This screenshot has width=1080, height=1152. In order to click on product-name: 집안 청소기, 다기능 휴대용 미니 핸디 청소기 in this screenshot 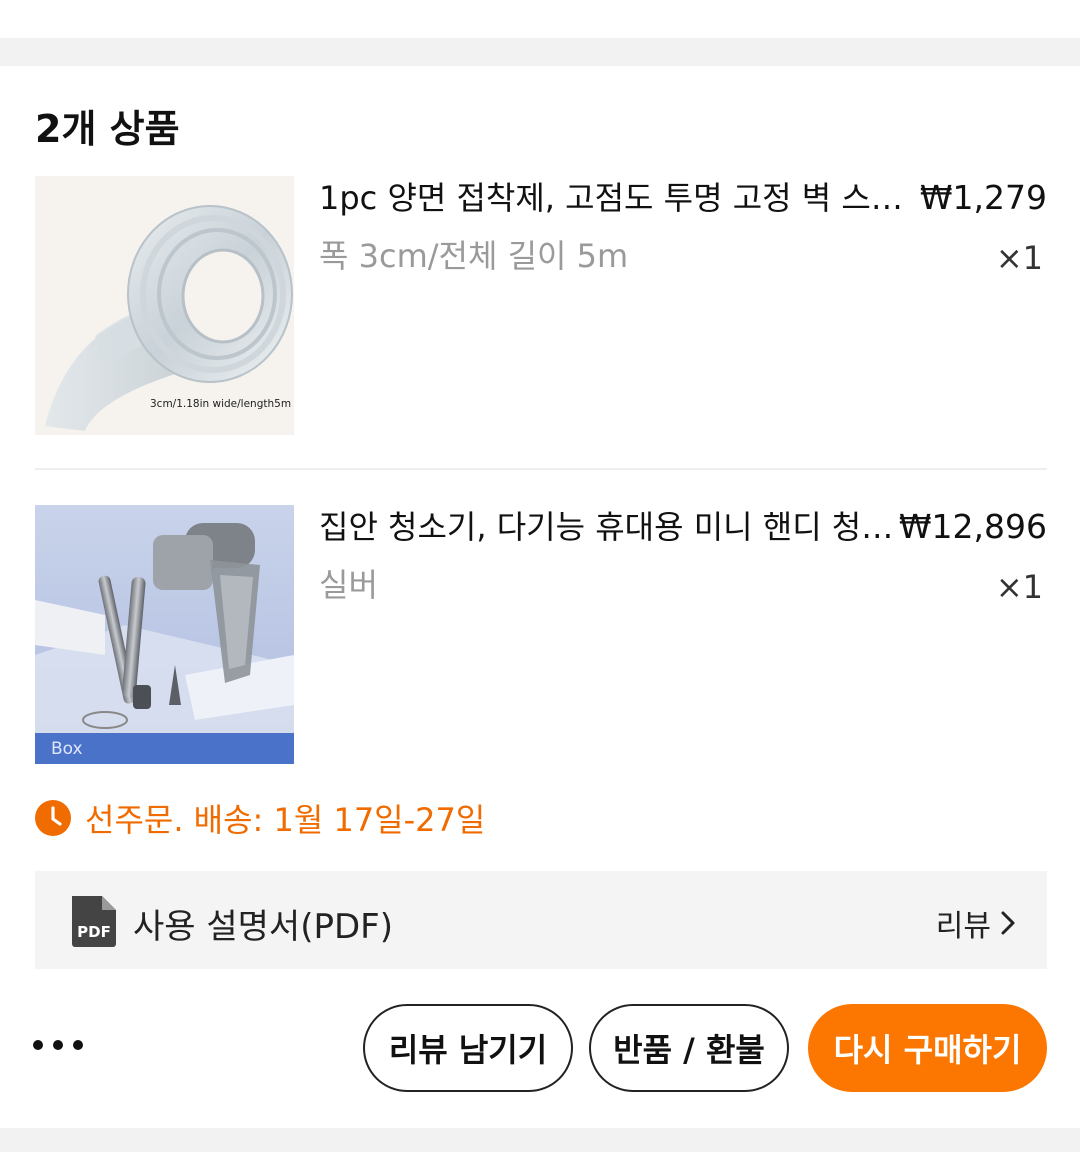, I will do `click(617, 527)`.